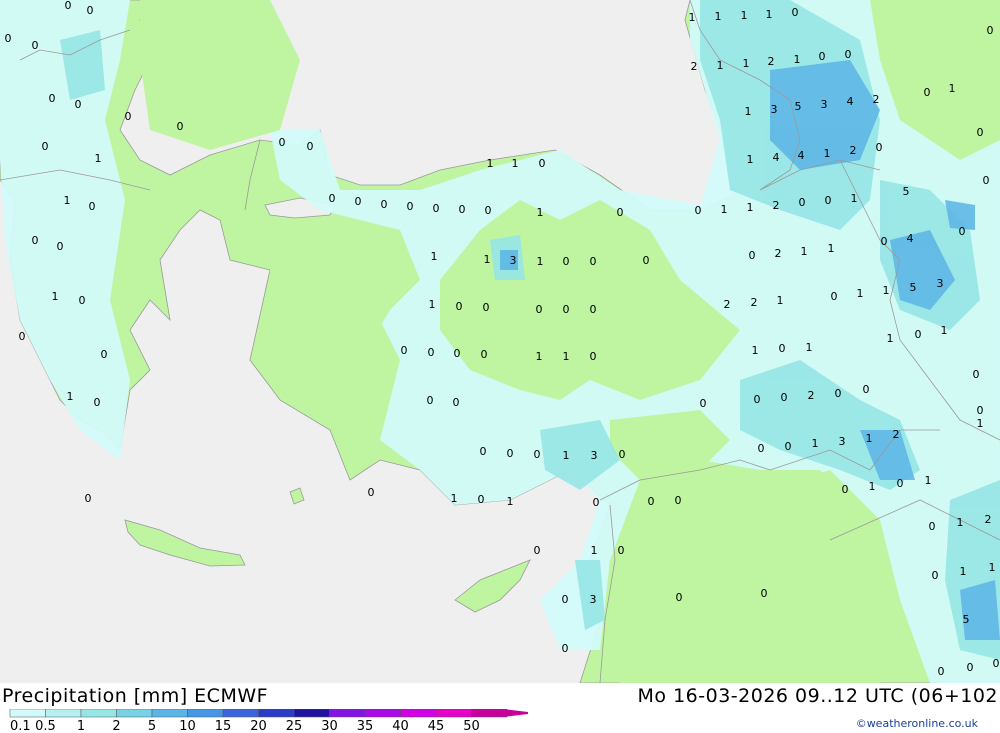 The image size is (1000, 733). What do you see at coordinates (817, 696) in the screenshot?
I see `run-info: Mo 16-03-2026 09..12 UTC (06+102` at bounding box center [817, 696].